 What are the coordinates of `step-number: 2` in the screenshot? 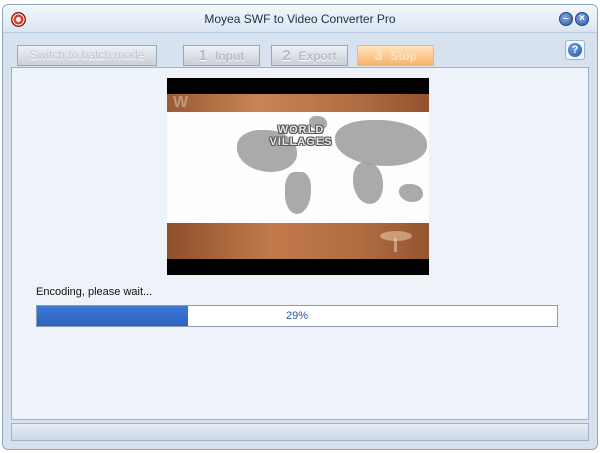 It's located at (286, 55).